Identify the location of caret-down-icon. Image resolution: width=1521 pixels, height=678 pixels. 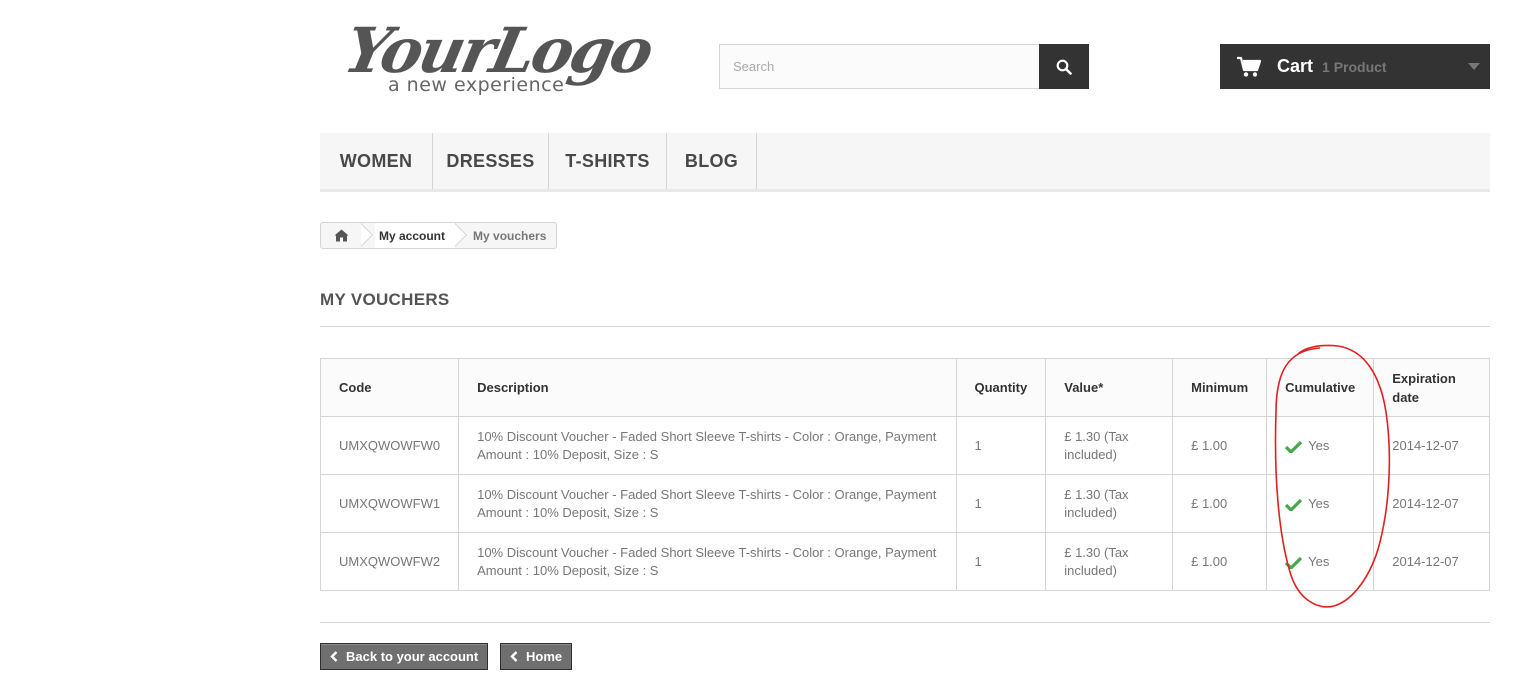
(1474, 66).